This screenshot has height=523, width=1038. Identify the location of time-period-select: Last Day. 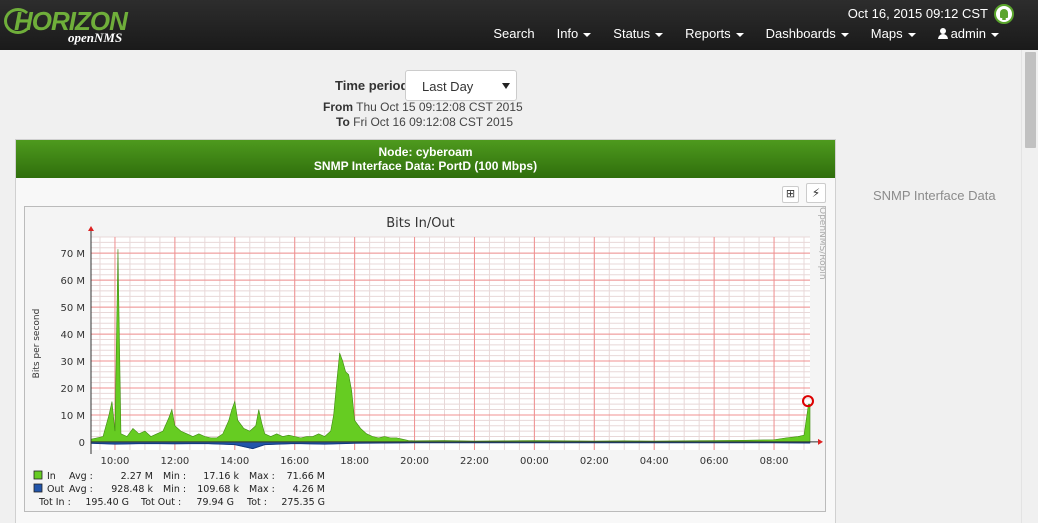
(461, 85).